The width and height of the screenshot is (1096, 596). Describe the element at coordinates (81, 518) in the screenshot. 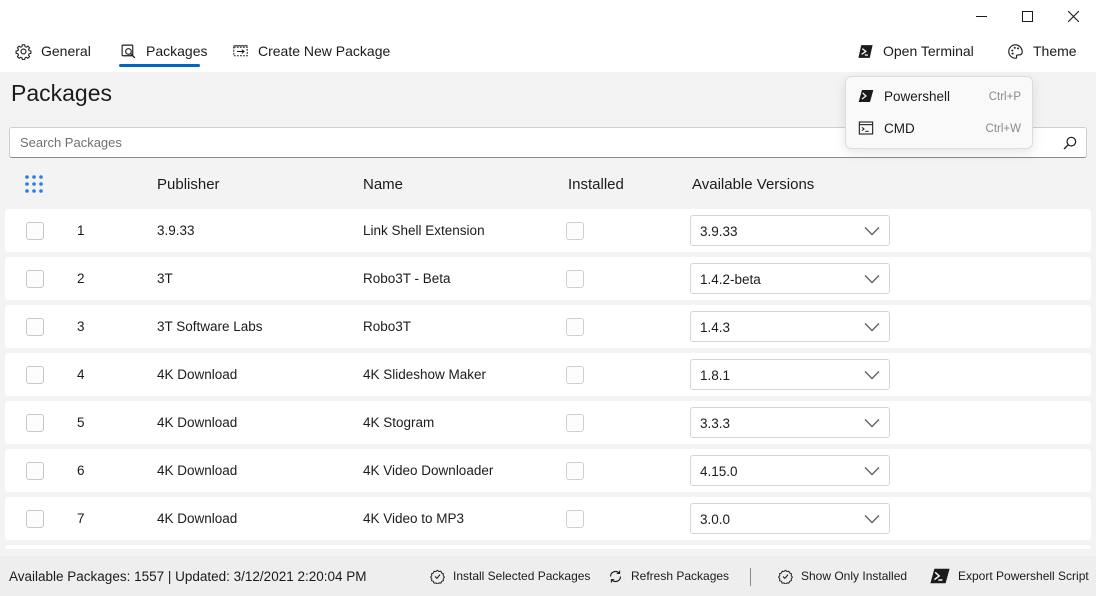

I see `row-number: 7` at that location.